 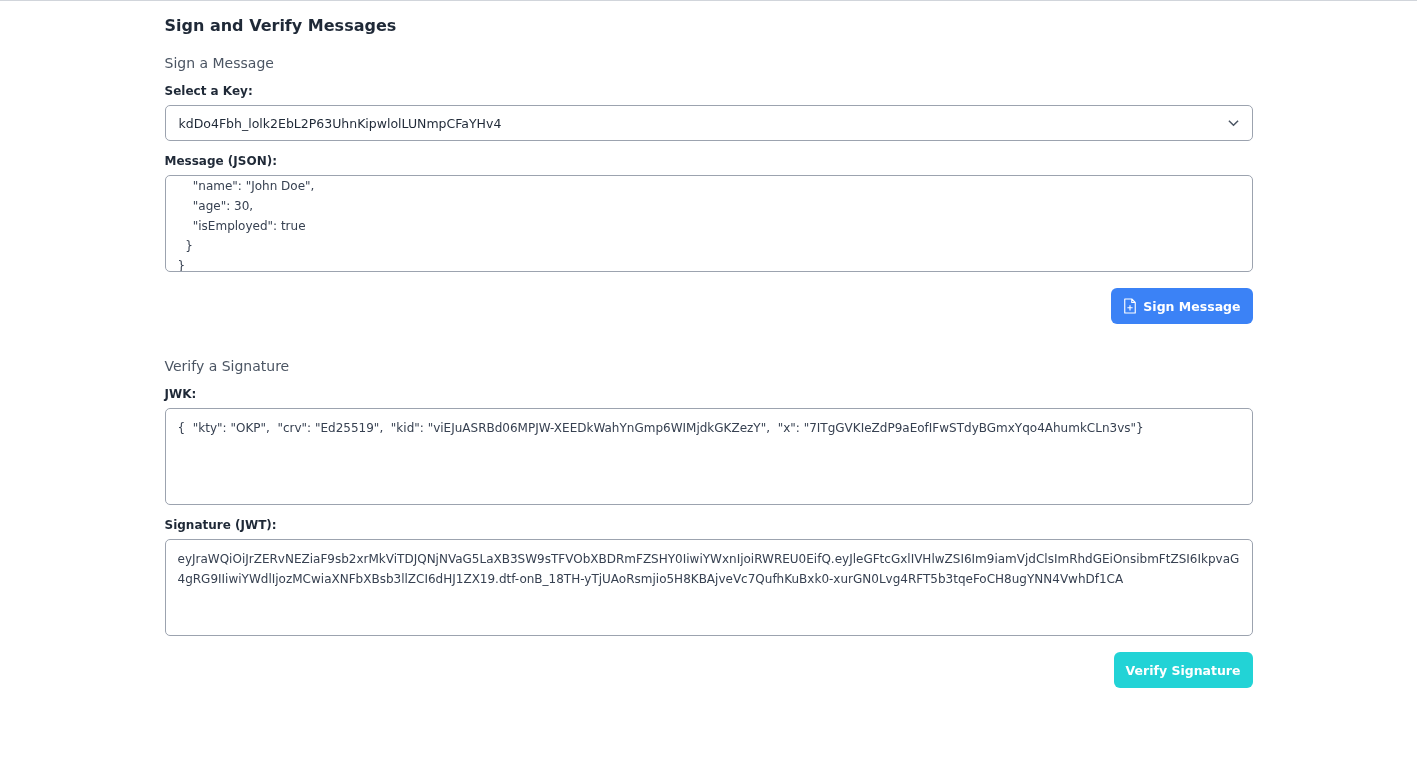 I want to click on field-label: JWK:, so click(x=181, y=394).